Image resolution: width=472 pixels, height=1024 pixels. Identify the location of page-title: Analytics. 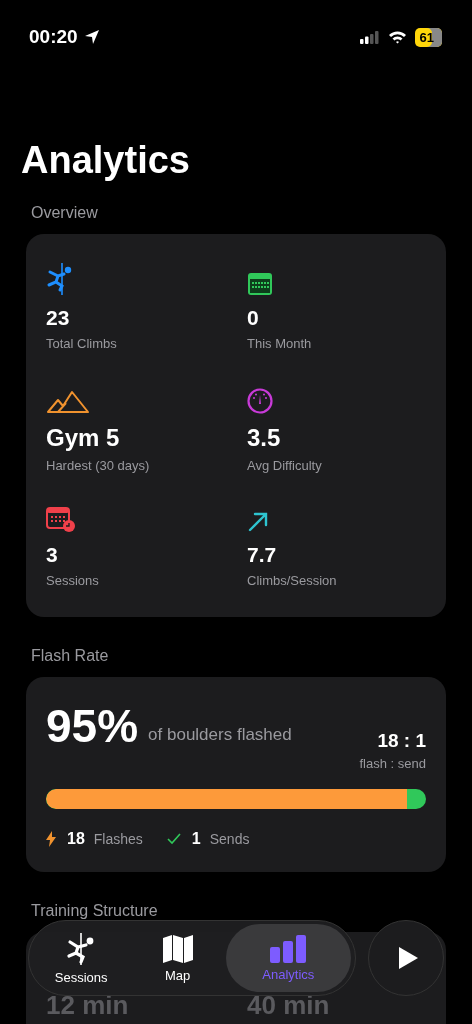
(106, 160).